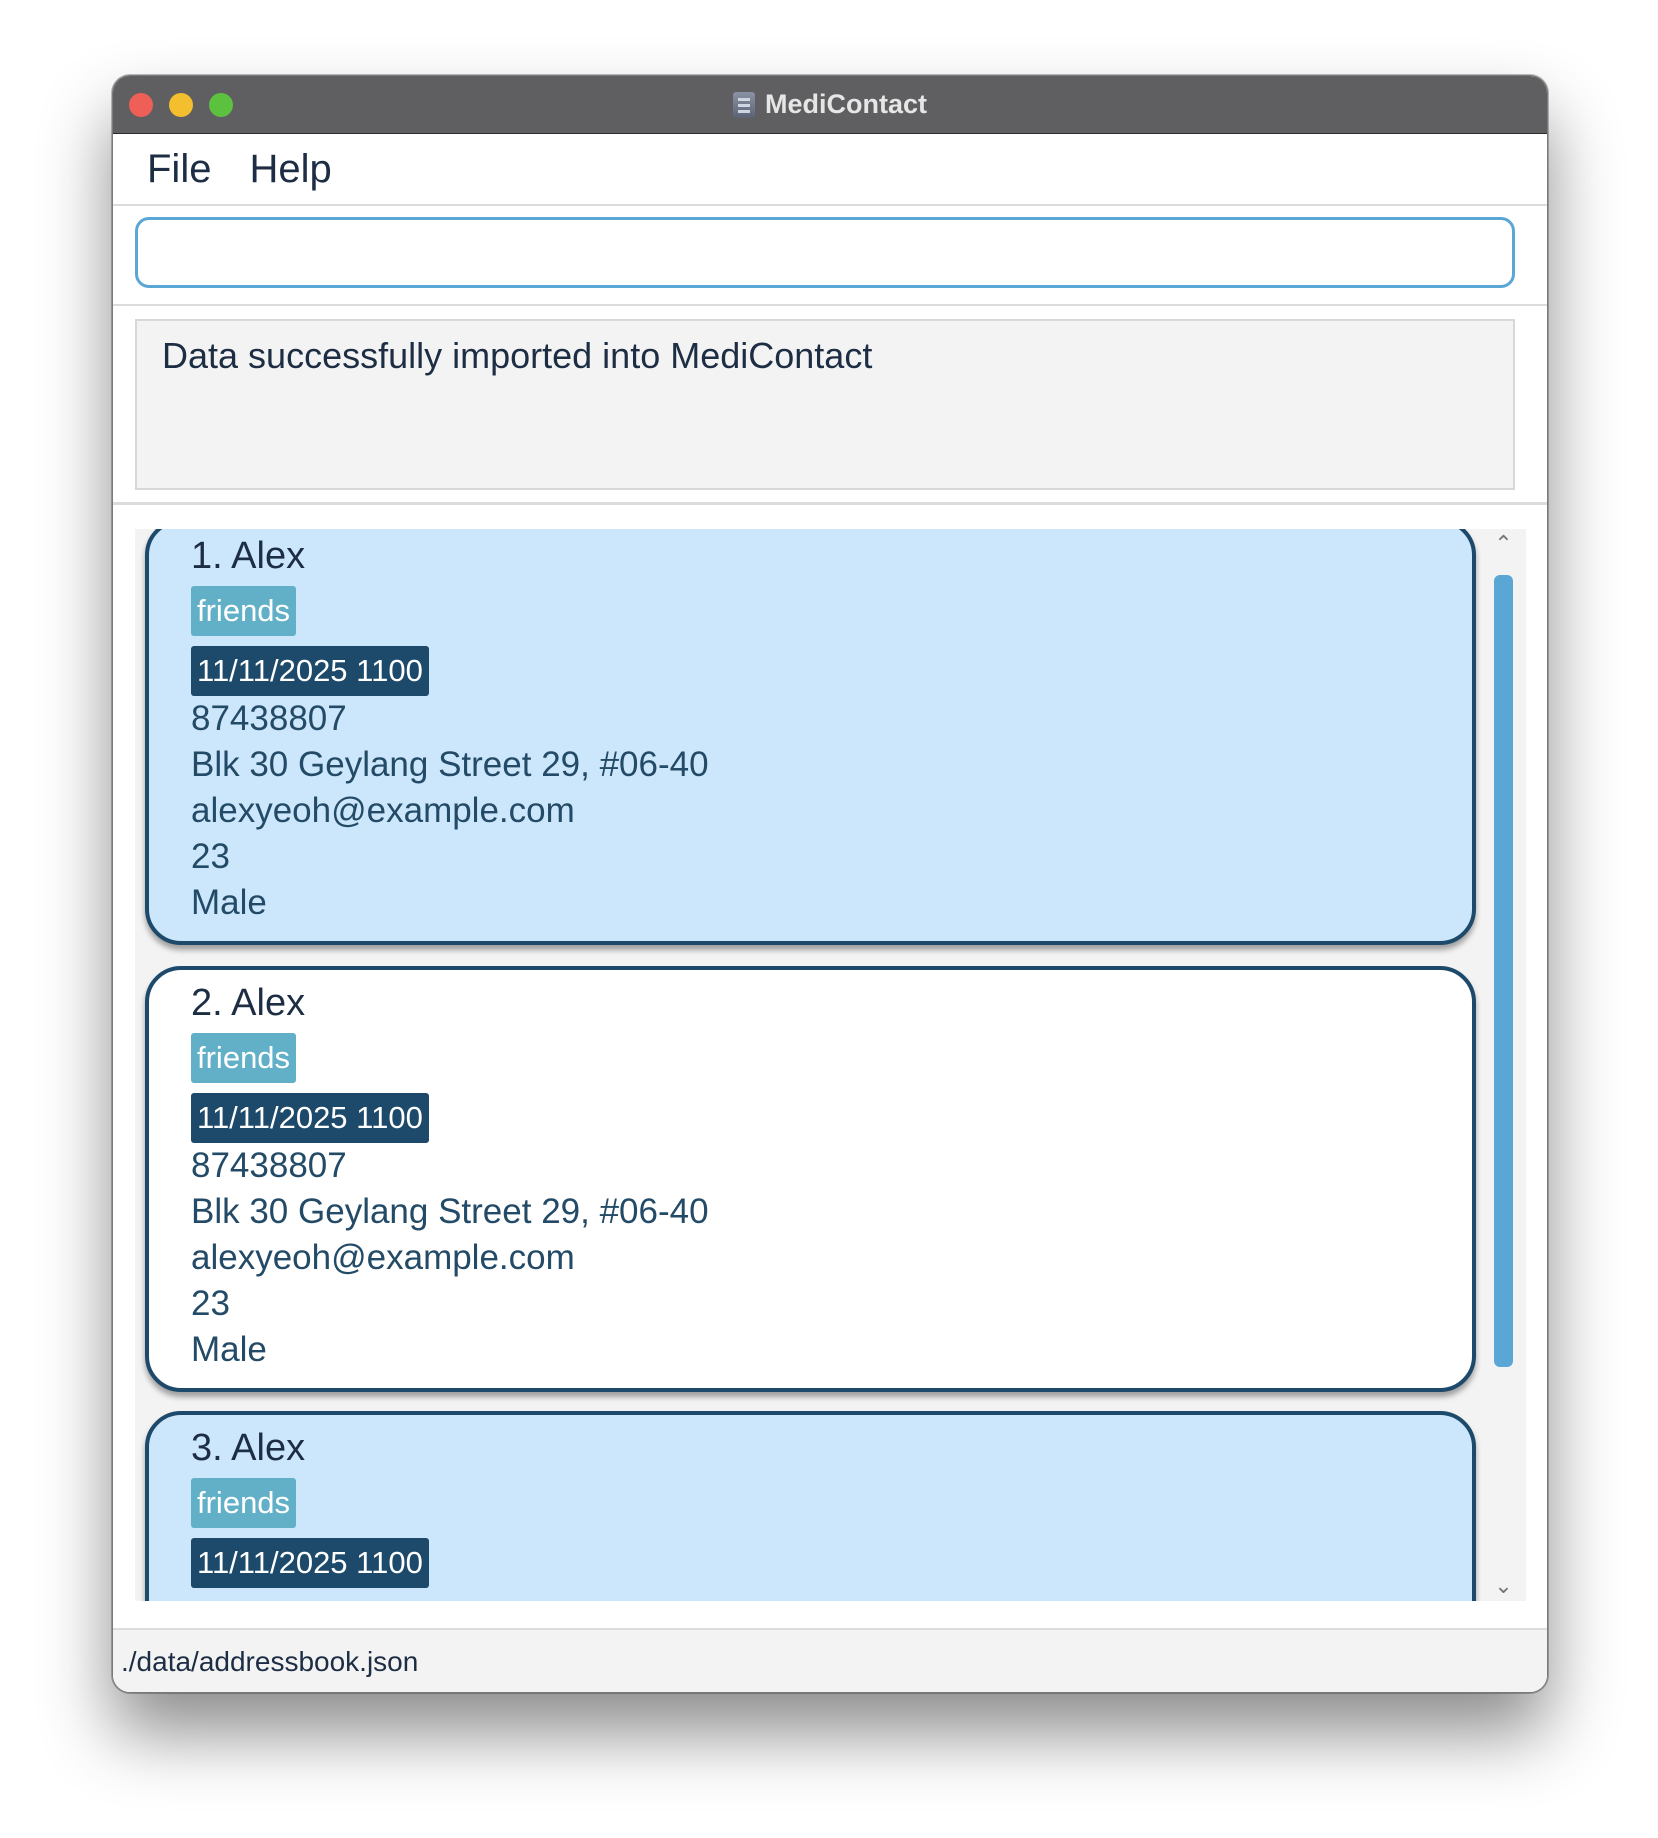 This screenshot has width=1658, height=1838. I want to click on scrollbar-thumb, so click(1503, 971).